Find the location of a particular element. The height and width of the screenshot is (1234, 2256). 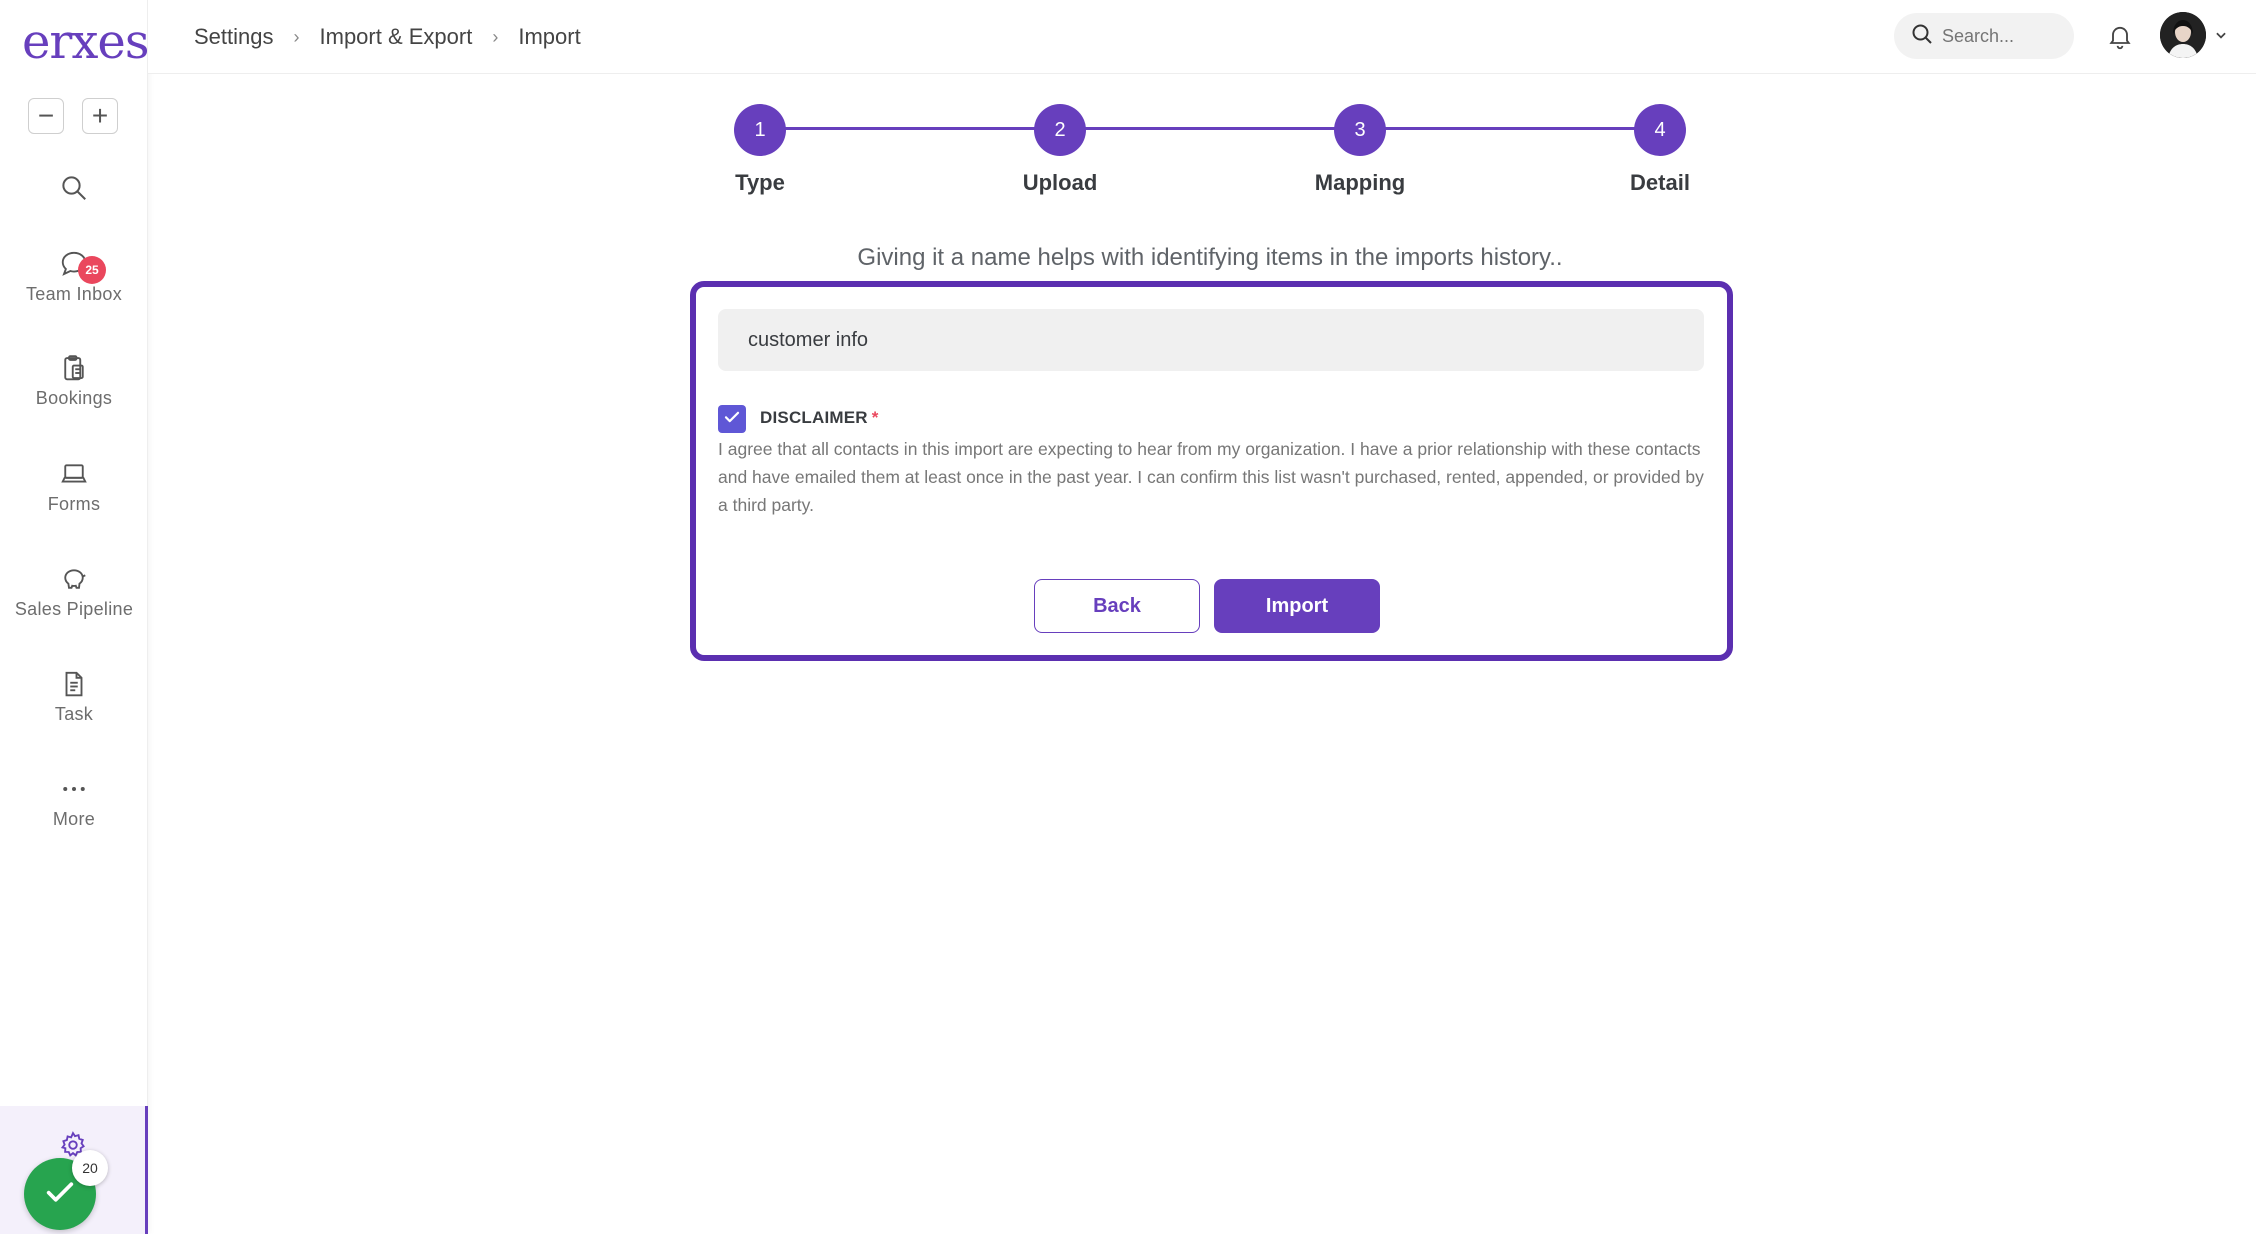

zoom-controls: − + is located at coordinates (73, 116).